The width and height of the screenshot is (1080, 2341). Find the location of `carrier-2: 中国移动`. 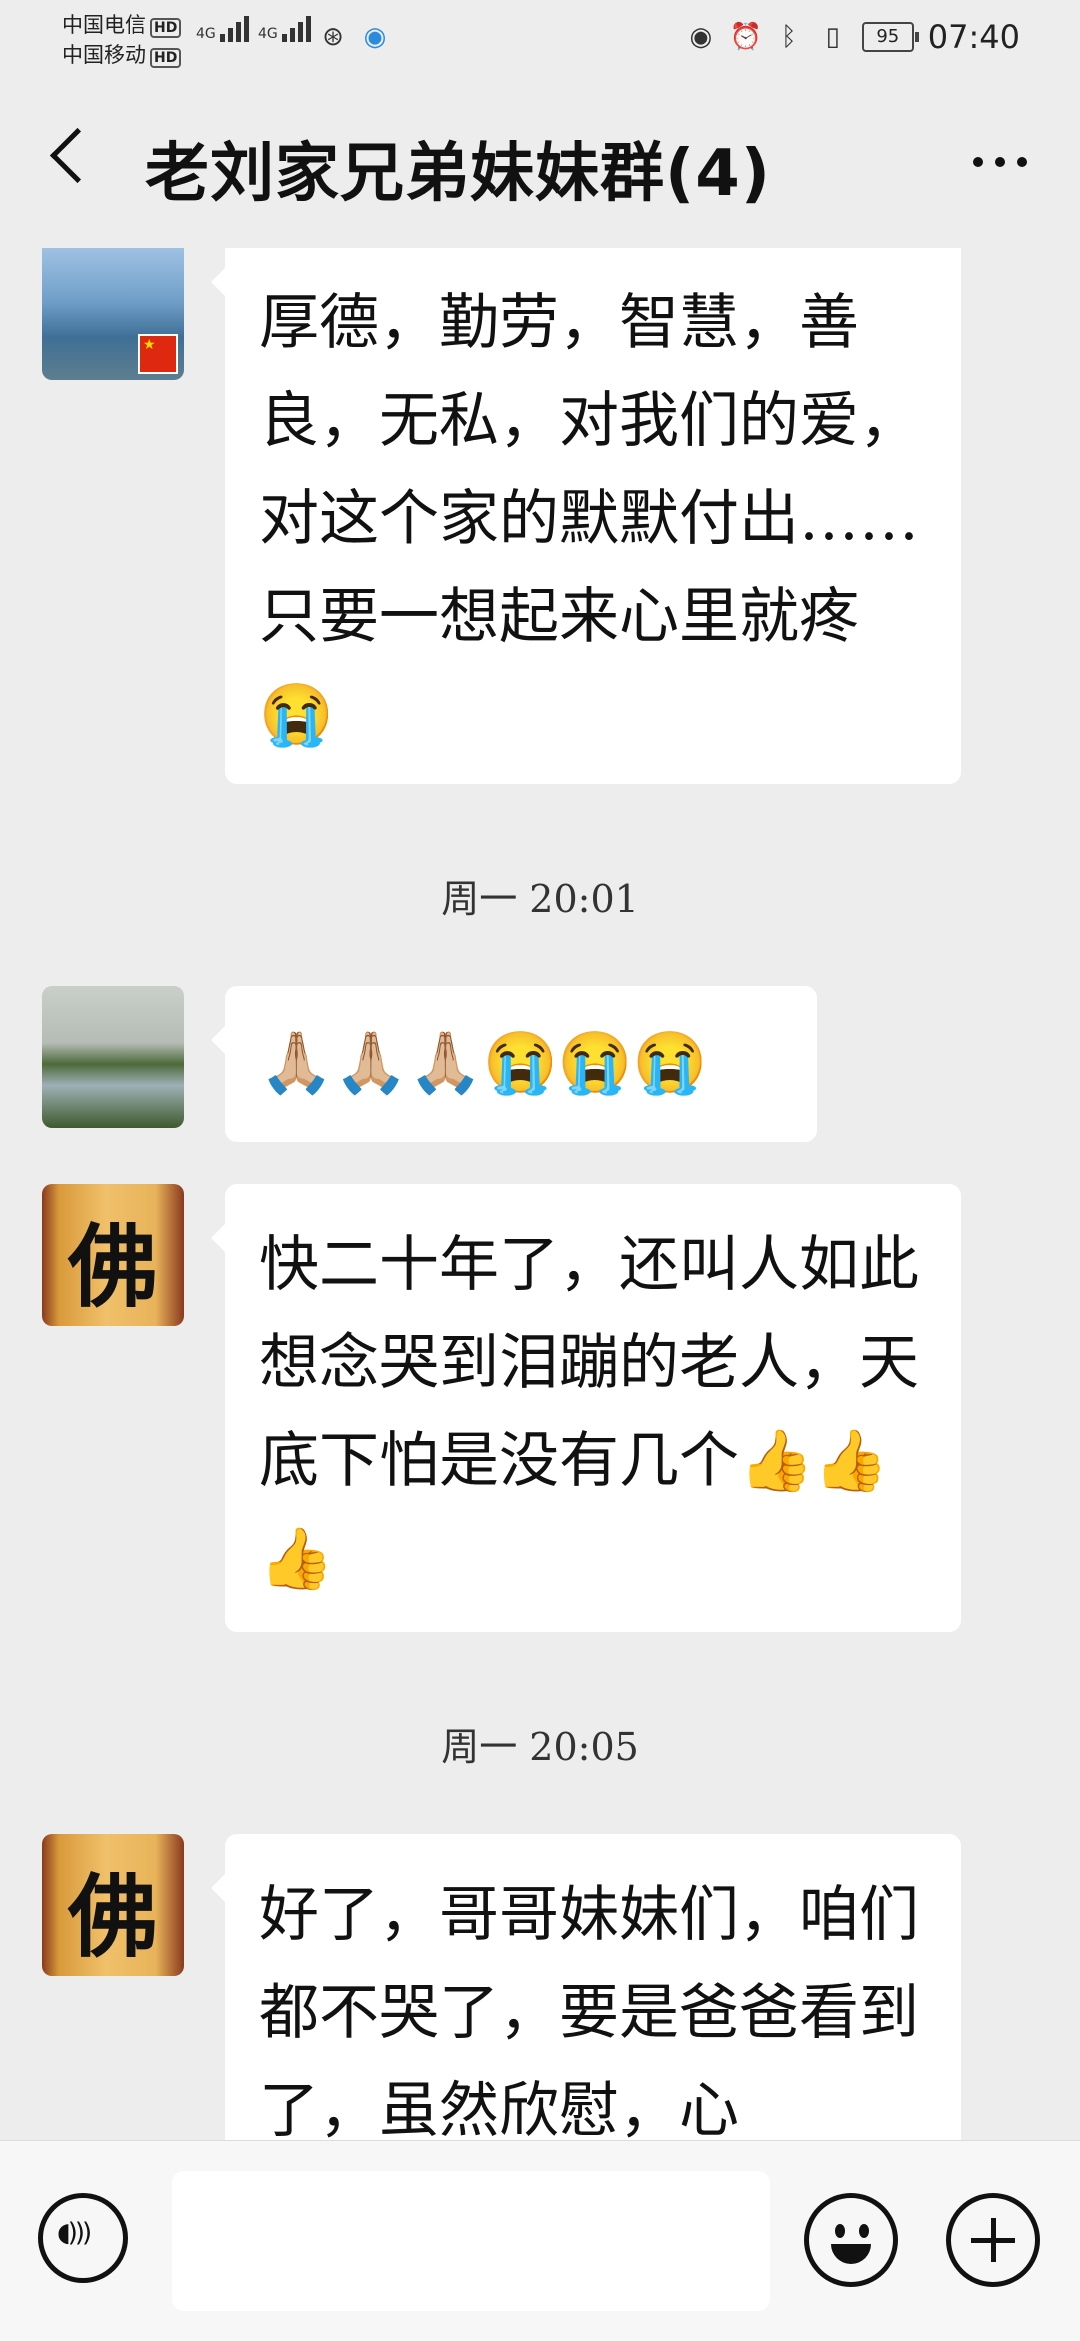

carrier-2: 中国移动 is located at coordinates (104, 55).